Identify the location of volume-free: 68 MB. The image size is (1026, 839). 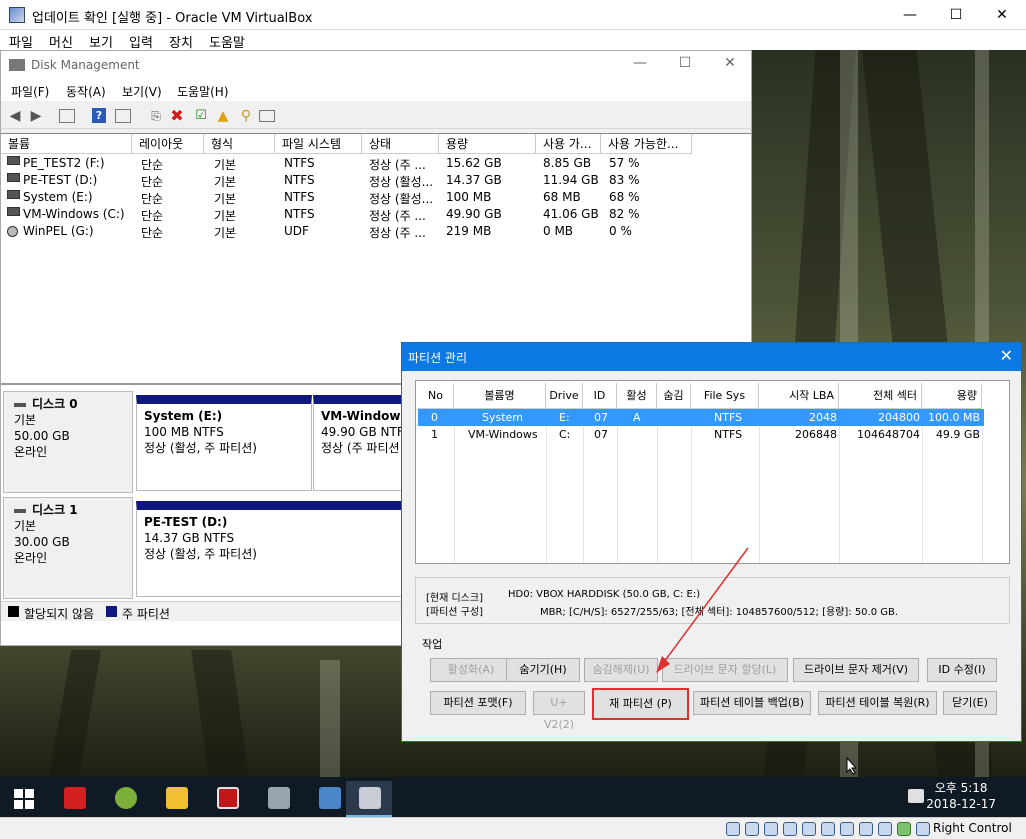
(562, 197).